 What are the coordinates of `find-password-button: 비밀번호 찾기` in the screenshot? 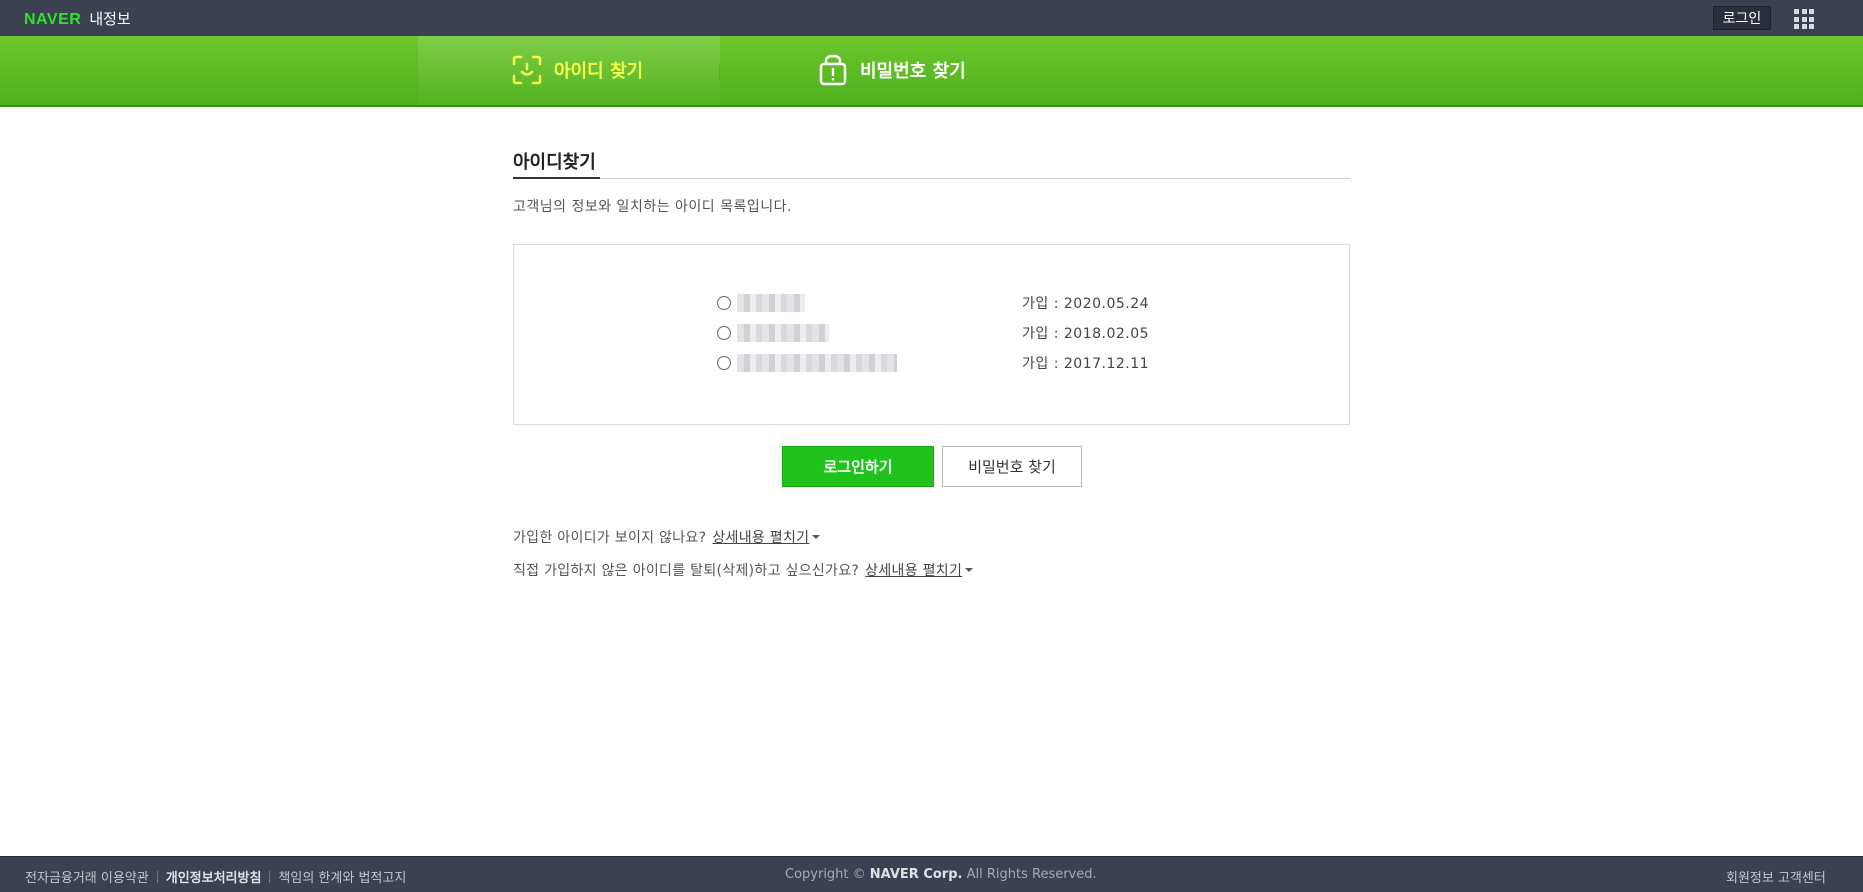 It's located at (1012, 466).